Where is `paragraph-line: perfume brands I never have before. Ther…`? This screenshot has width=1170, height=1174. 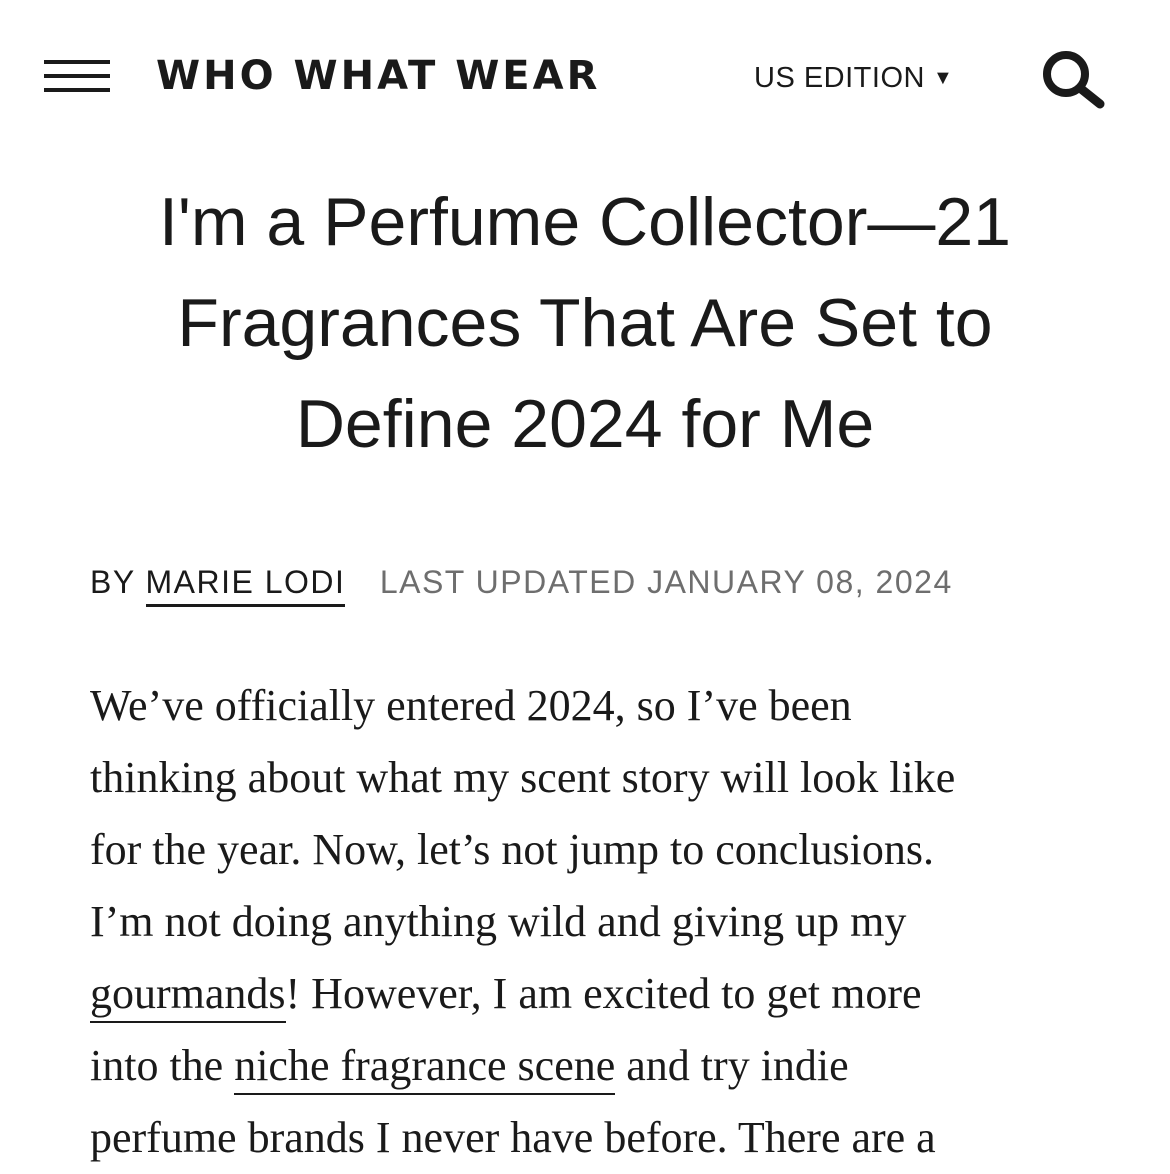 paragraph-line: perfume brands I never have before. Ther… is located at coordinates (513, 1137).